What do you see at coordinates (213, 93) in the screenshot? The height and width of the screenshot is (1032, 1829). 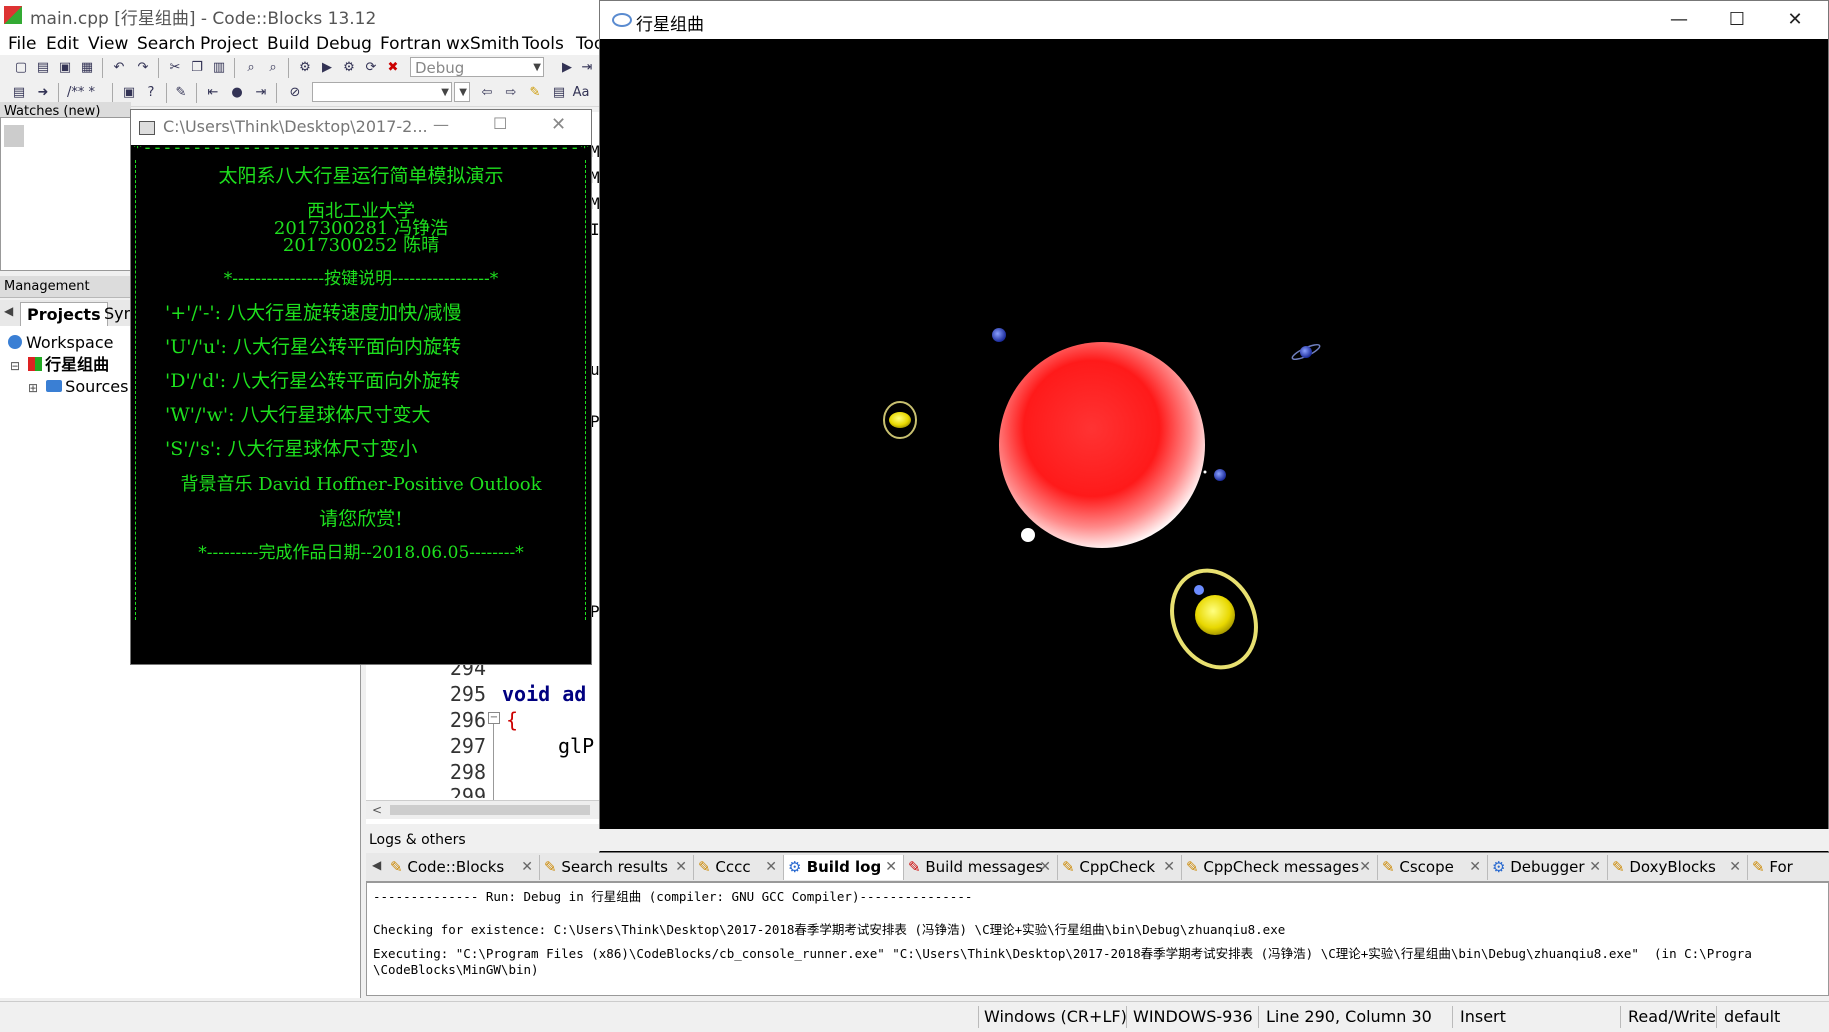 I see `back-icon: ⇤` at bounding box center [213, 93].